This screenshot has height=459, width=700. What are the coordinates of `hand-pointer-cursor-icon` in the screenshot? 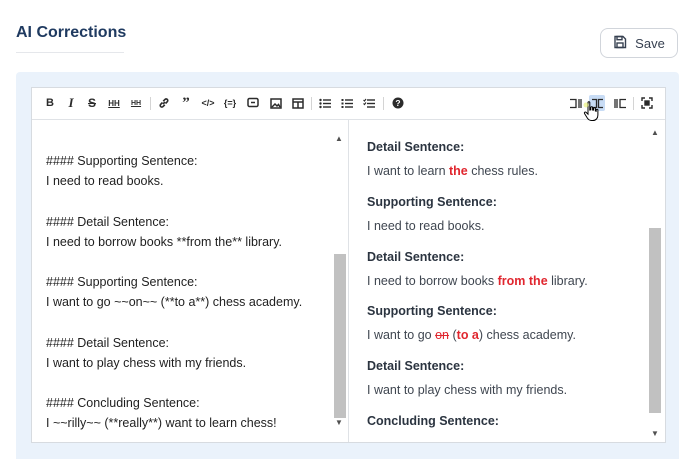 It's located at (591, 113).